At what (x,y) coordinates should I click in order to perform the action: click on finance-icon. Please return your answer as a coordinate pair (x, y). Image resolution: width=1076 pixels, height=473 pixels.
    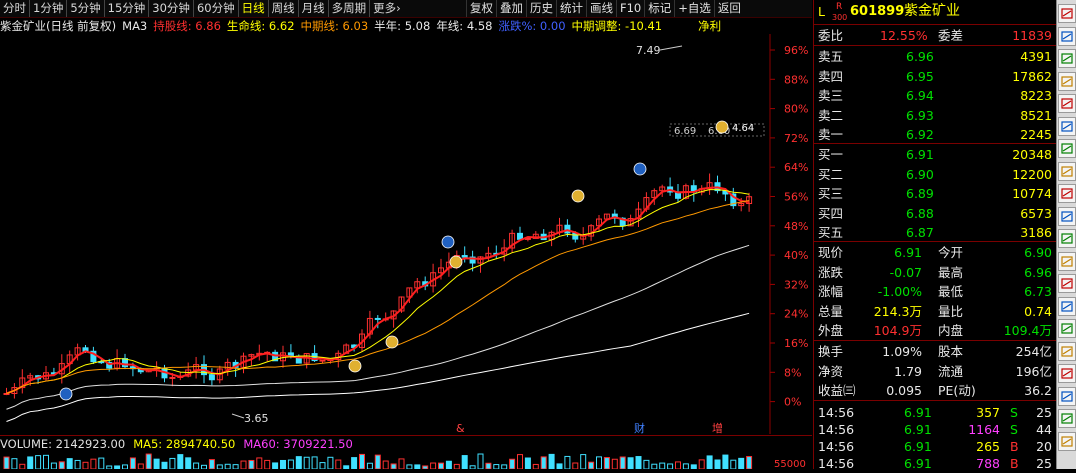
    Looking at the image, I should click on (1067, 238).